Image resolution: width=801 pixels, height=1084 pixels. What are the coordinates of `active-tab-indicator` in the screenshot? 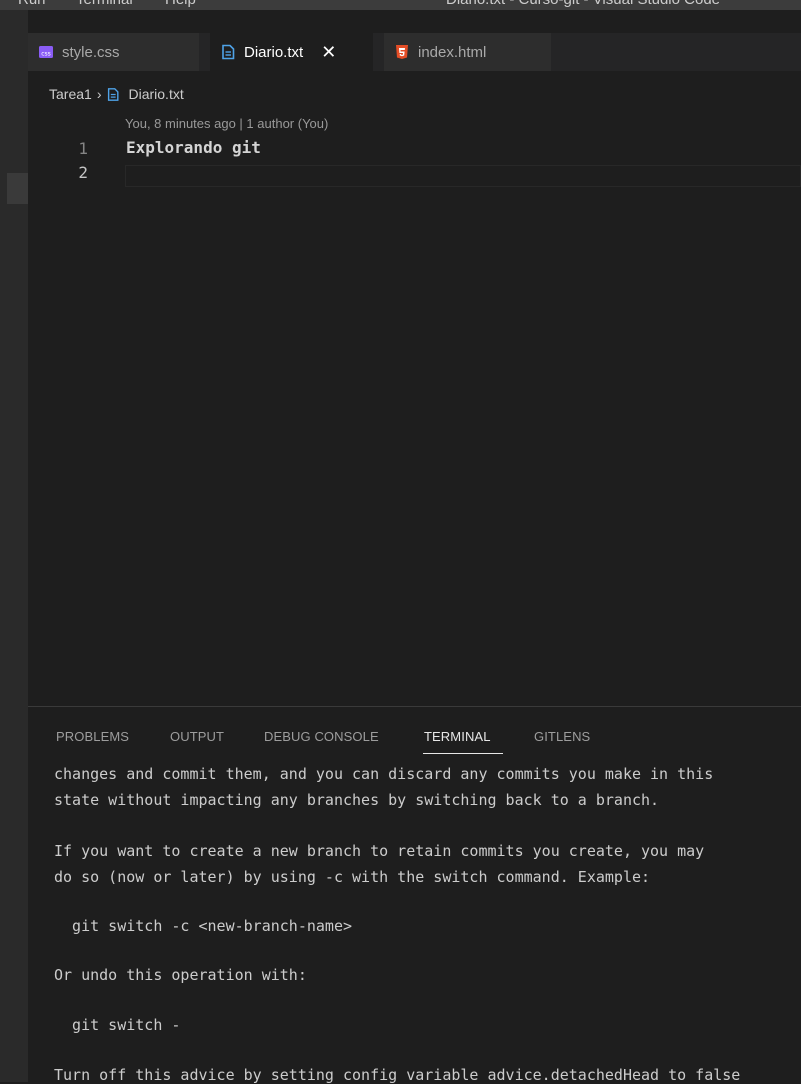 It's located at (463, 753).